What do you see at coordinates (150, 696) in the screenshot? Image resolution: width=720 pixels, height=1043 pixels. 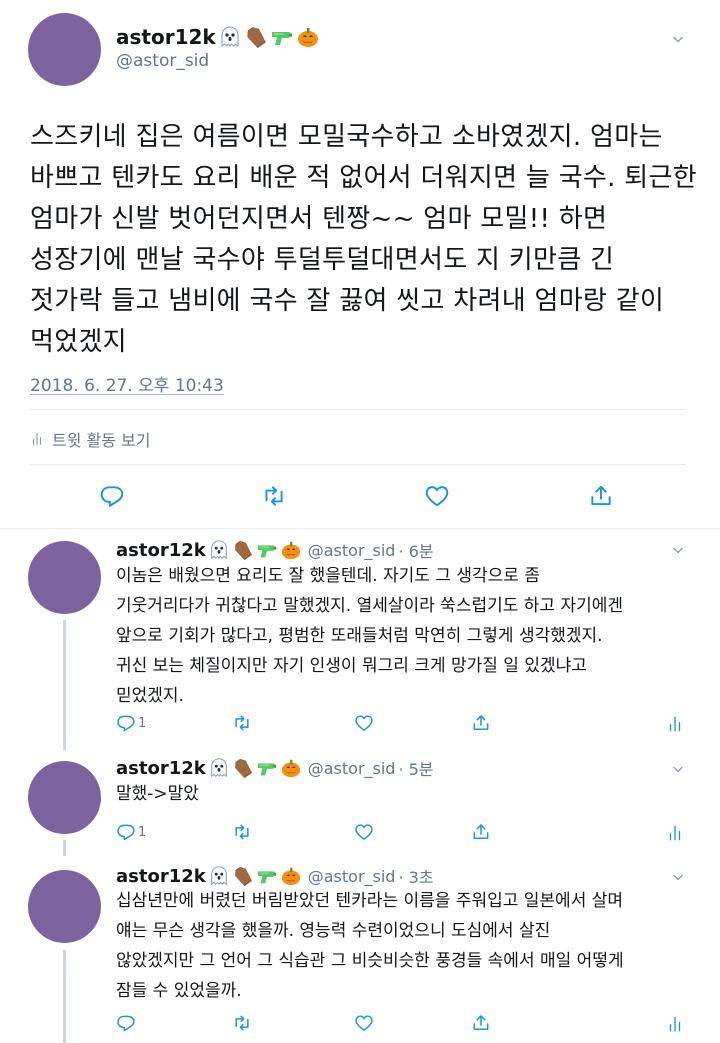 I see `reply-line: 믿었겠지.` at bounding box center [150, 696].